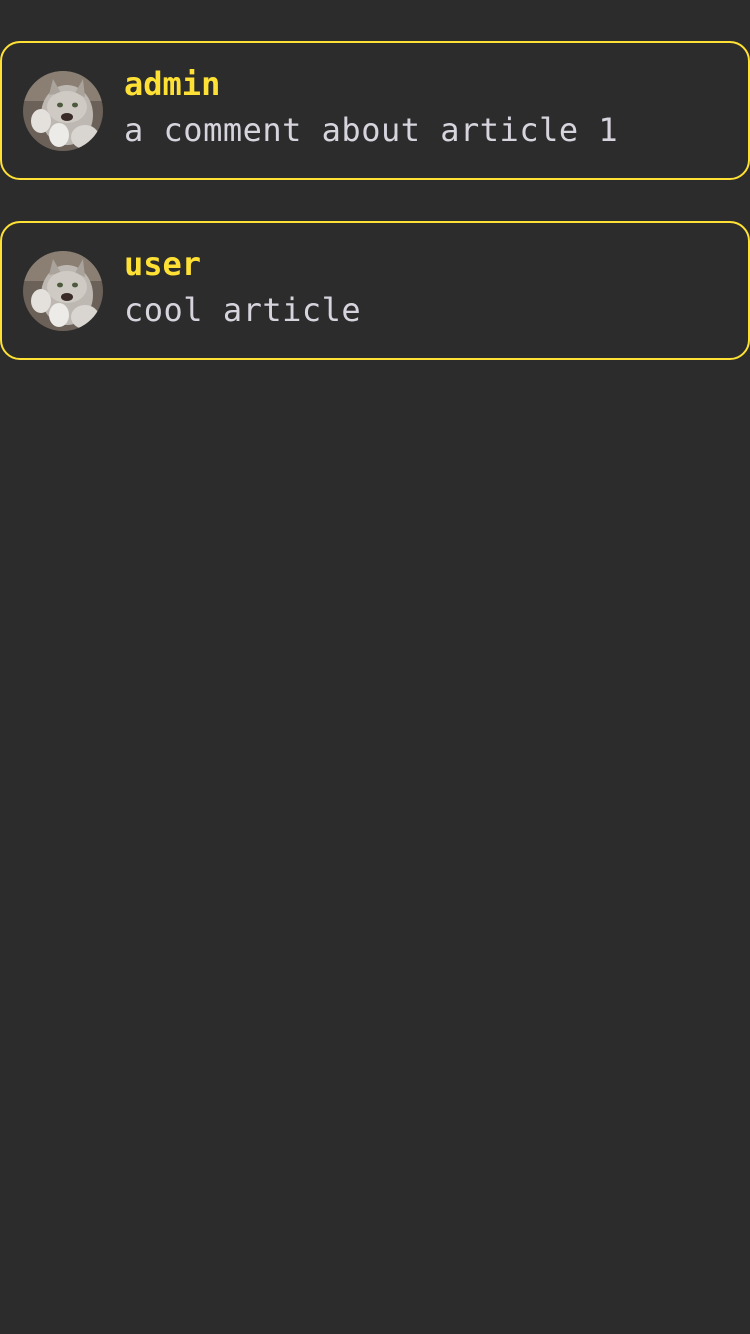 The height and width of the screenshot is (1334, 750). I want to click on comment-card: user cool article, so click(375, 290).